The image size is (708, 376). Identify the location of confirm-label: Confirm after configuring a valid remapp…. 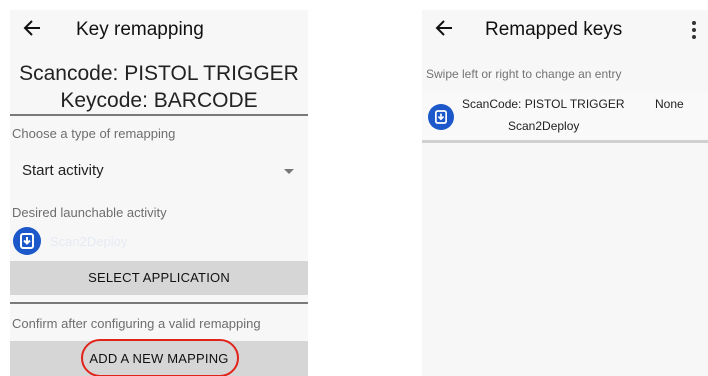
(136, 323).